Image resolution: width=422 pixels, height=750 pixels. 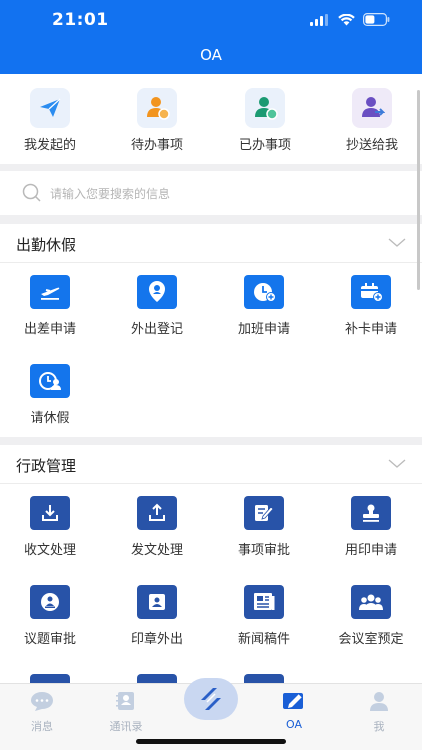 What do you see at coordinates (156, 145) in the screenshot?
I see `quick-item-label: 待办事项` at bounding box center [156, 145].